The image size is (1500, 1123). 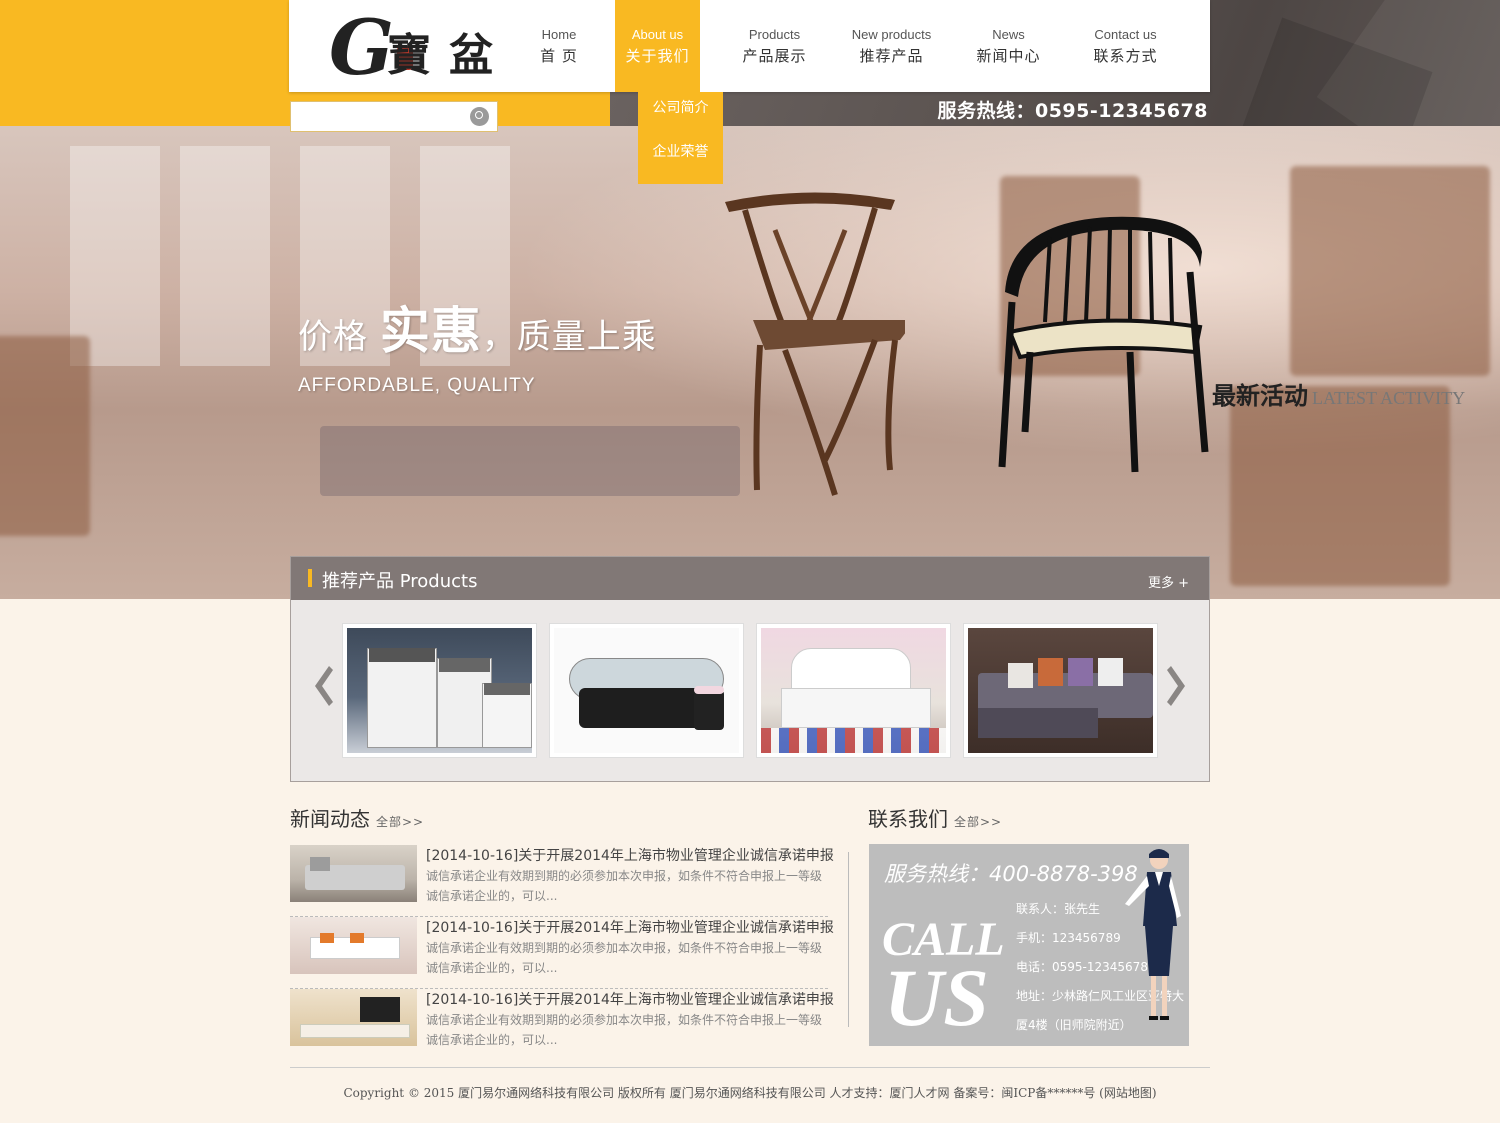 What do you see at coordinates (1103, 344) in the screenshot?
I see `black-chair-image` at bounding box center [1103, 344].